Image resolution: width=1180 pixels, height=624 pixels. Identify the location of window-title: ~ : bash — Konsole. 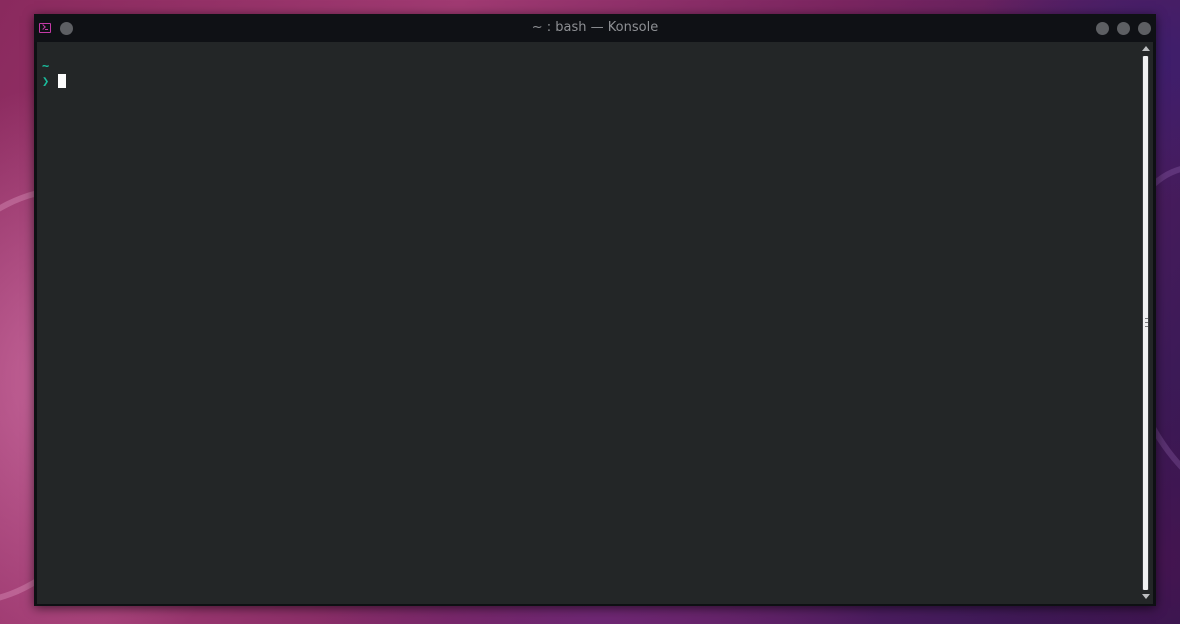
(595, 27).